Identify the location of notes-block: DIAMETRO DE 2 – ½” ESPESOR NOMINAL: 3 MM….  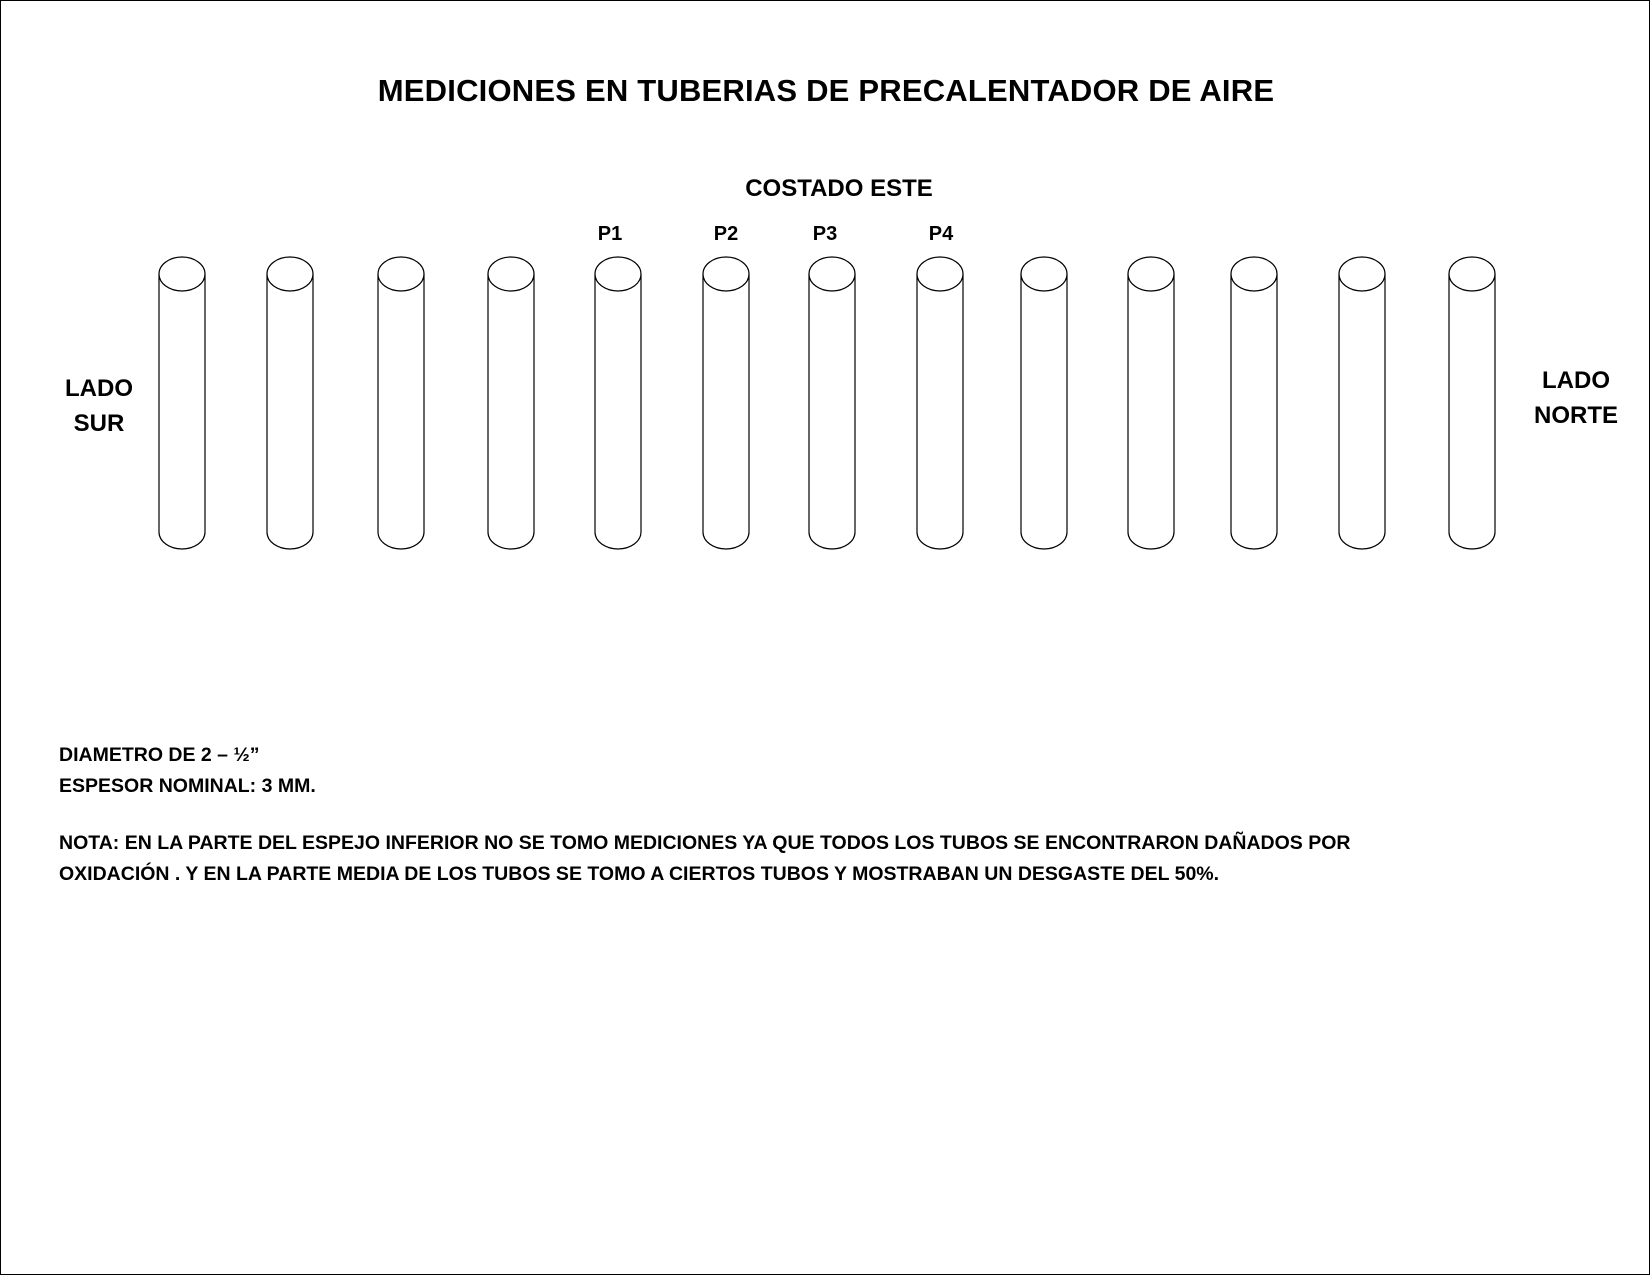
(829, 815).